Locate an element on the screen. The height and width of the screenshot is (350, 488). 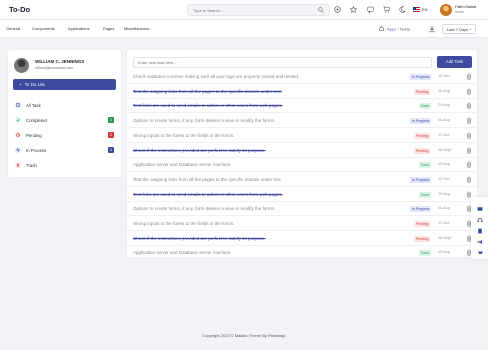
moon-icon is located at coordinates (402, 9).